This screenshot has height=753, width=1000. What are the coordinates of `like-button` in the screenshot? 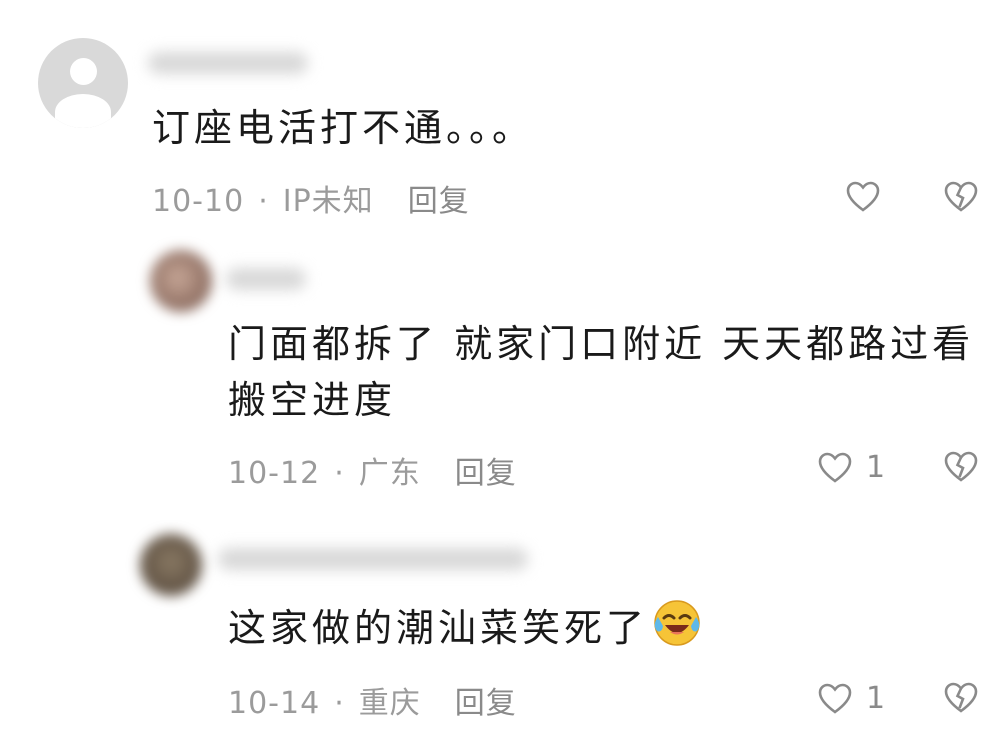 It's located at (863, 197).